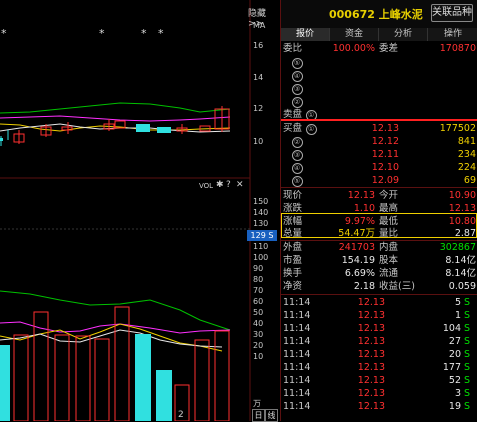 This screenshot has height=422, width=477. Describe the element at coordinates (261, 257) in the screenshot. I see `vol-axis-tick: 100` at that location.